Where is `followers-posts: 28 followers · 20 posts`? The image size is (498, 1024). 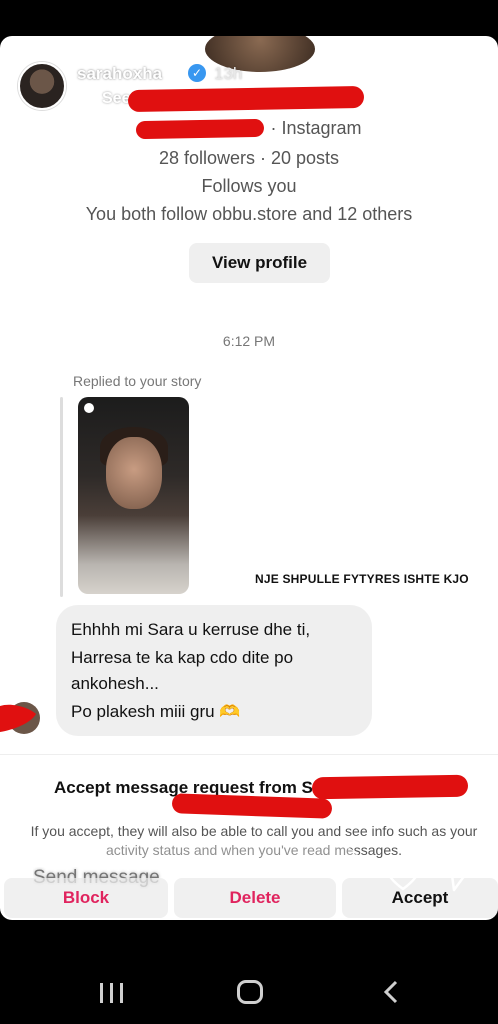
followers-posts: 28 followers · 20 posts is located at coordinates (249, 158).